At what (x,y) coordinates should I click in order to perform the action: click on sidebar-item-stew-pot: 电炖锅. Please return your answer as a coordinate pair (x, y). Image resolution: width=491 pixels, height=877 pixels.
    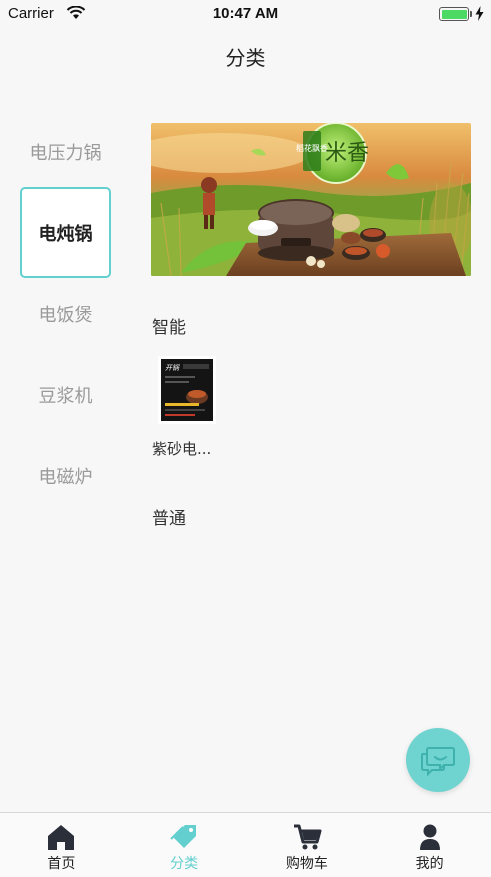
    Looking at the image, I should click on (65, 232).